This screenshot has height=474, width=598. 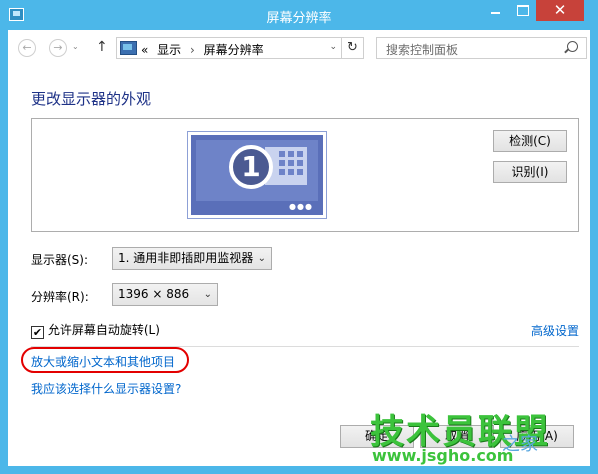 I want to click on auto-rotate-label: 允许屏幕自动旋转(L), so click(x=104, y=330).